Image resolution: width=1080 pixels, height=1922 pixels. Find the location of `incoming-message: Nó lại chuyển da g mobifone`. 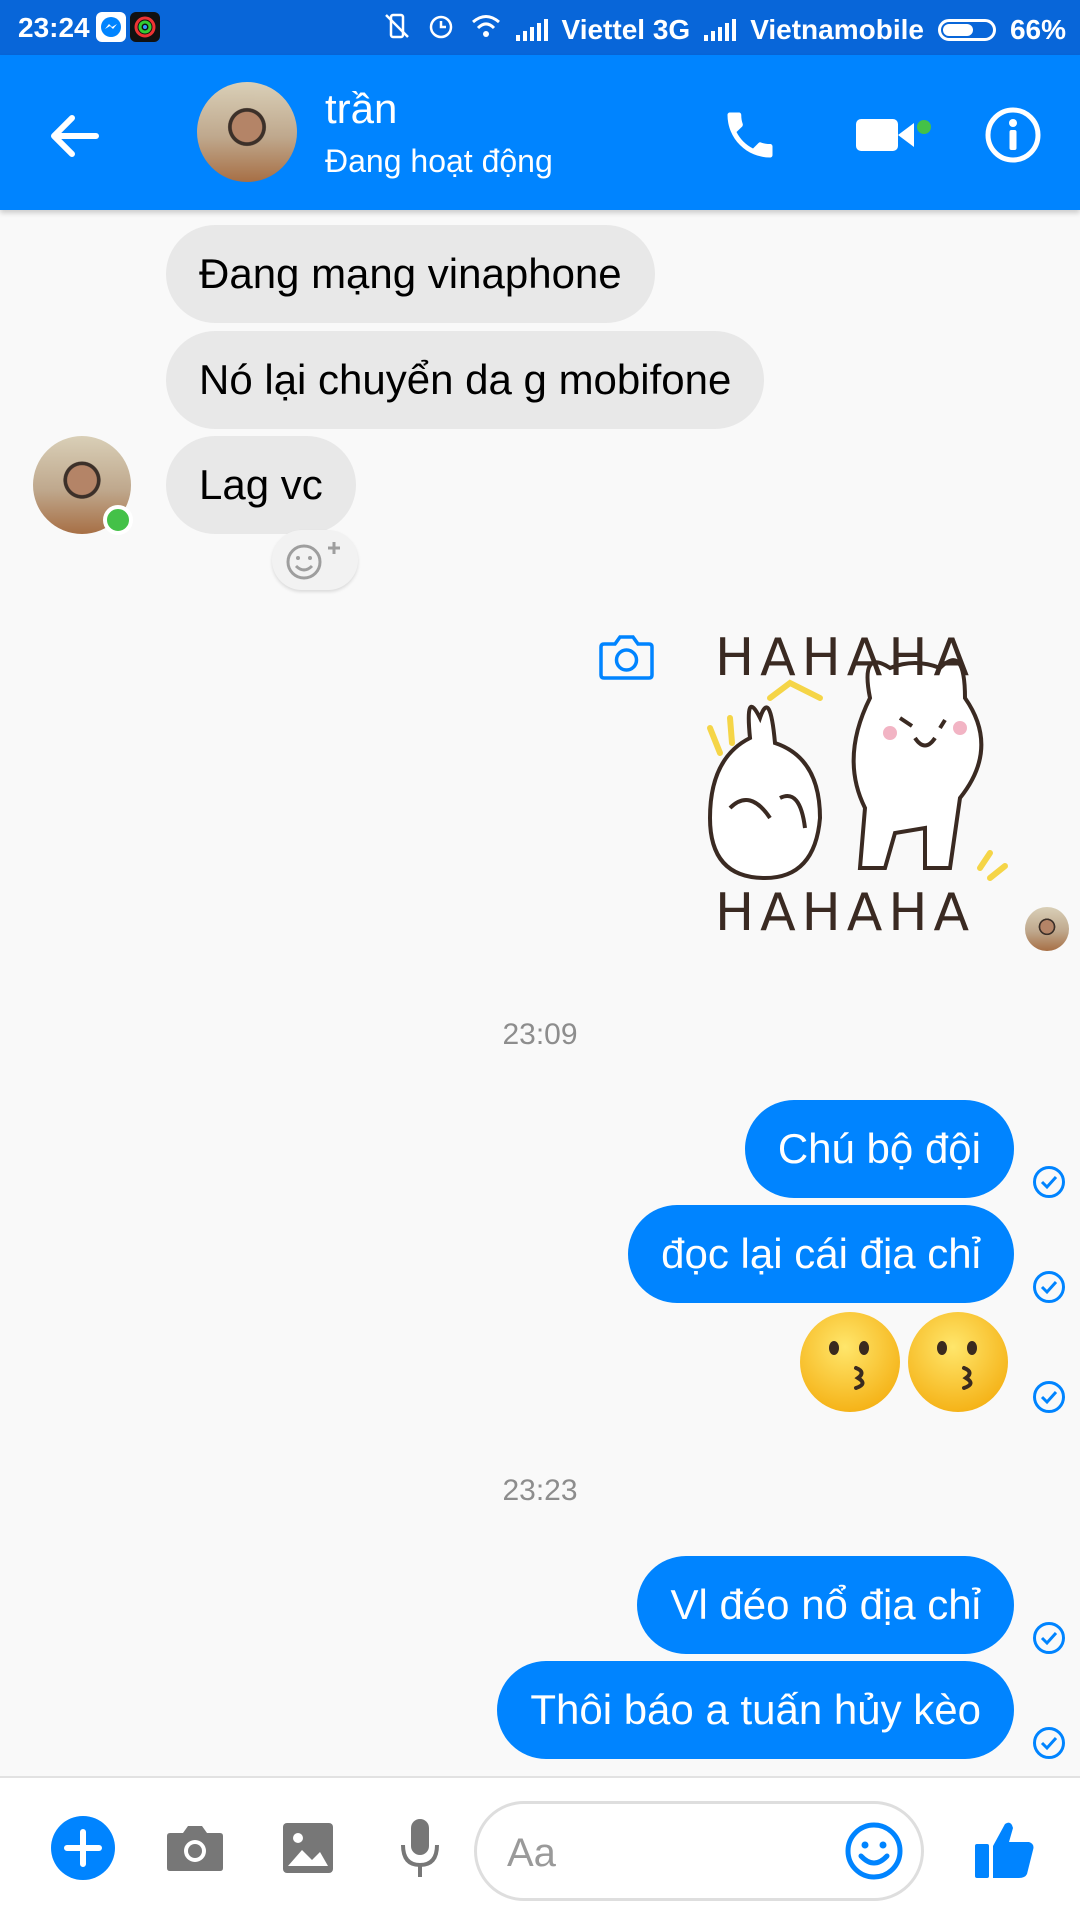

incoming-message: Nó lại chuyển da g mobifone is located at coordinates (465, 380).